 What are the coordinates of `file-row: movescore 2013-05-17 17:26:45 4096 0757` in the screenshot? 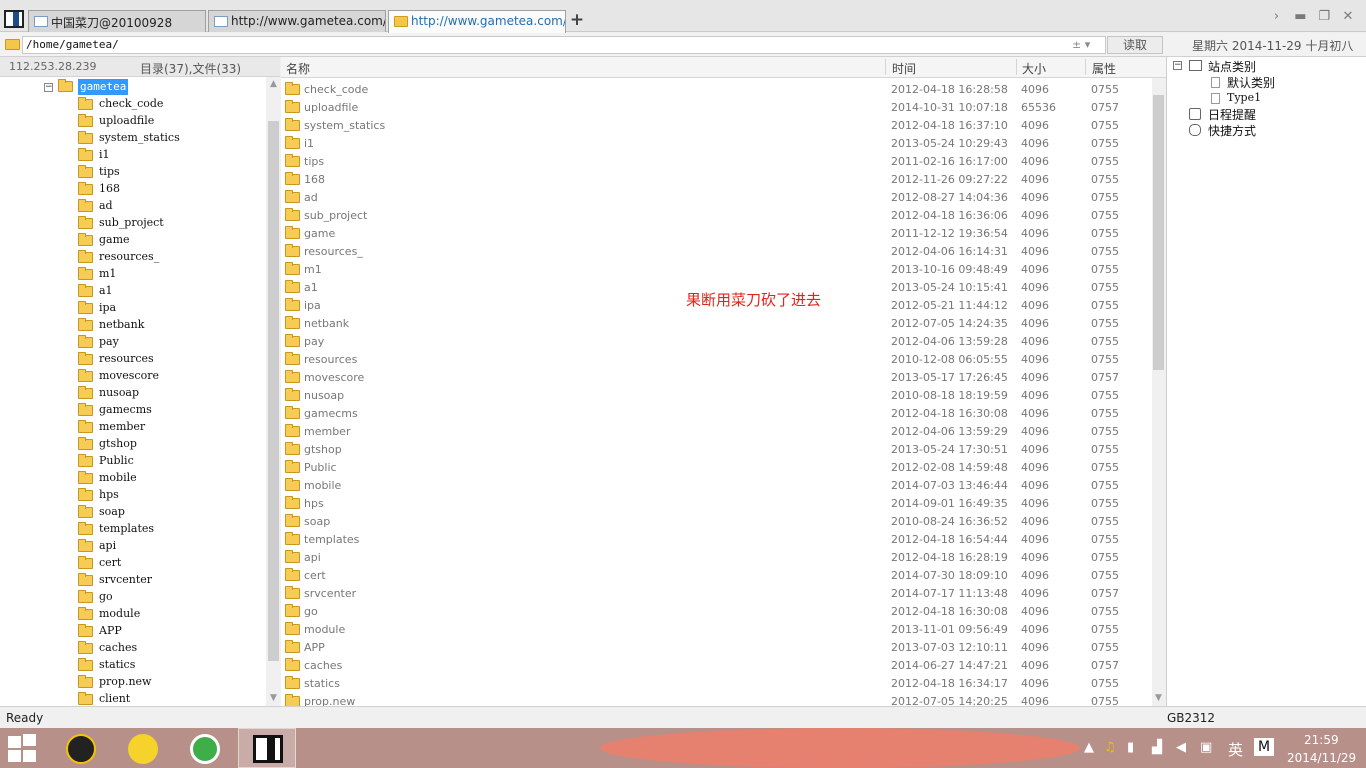 It's located at (716, 377).